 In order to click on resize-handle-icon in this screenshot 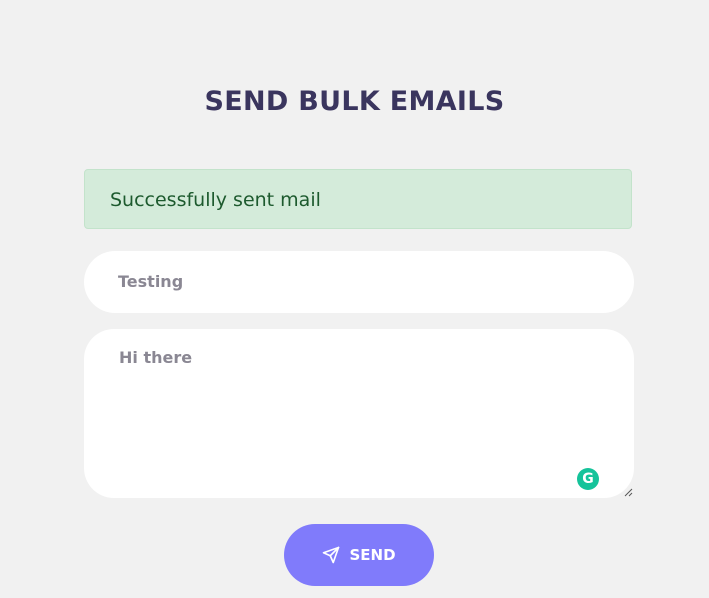, I will do `click(628, 492)`.